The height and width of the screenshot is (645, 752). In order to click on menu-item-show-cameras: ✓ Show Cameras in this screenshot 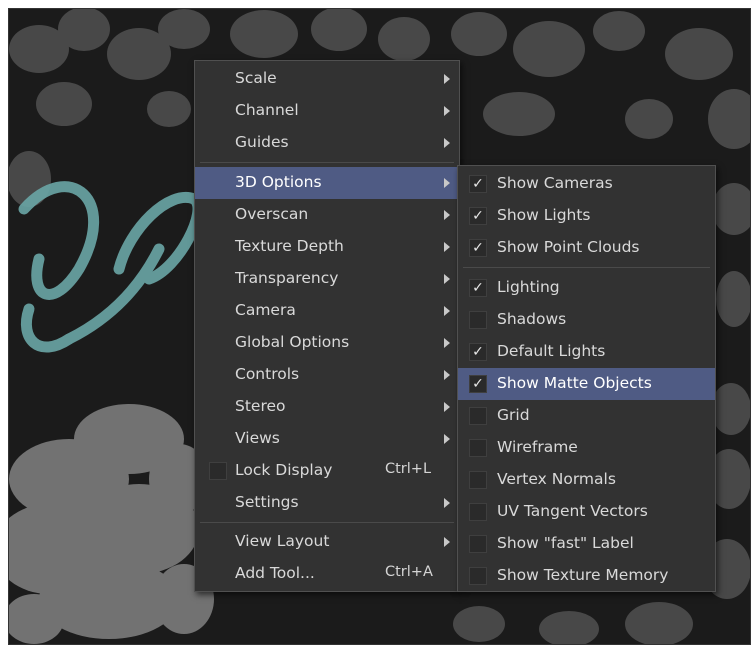, I will do `click(586, 184)`.